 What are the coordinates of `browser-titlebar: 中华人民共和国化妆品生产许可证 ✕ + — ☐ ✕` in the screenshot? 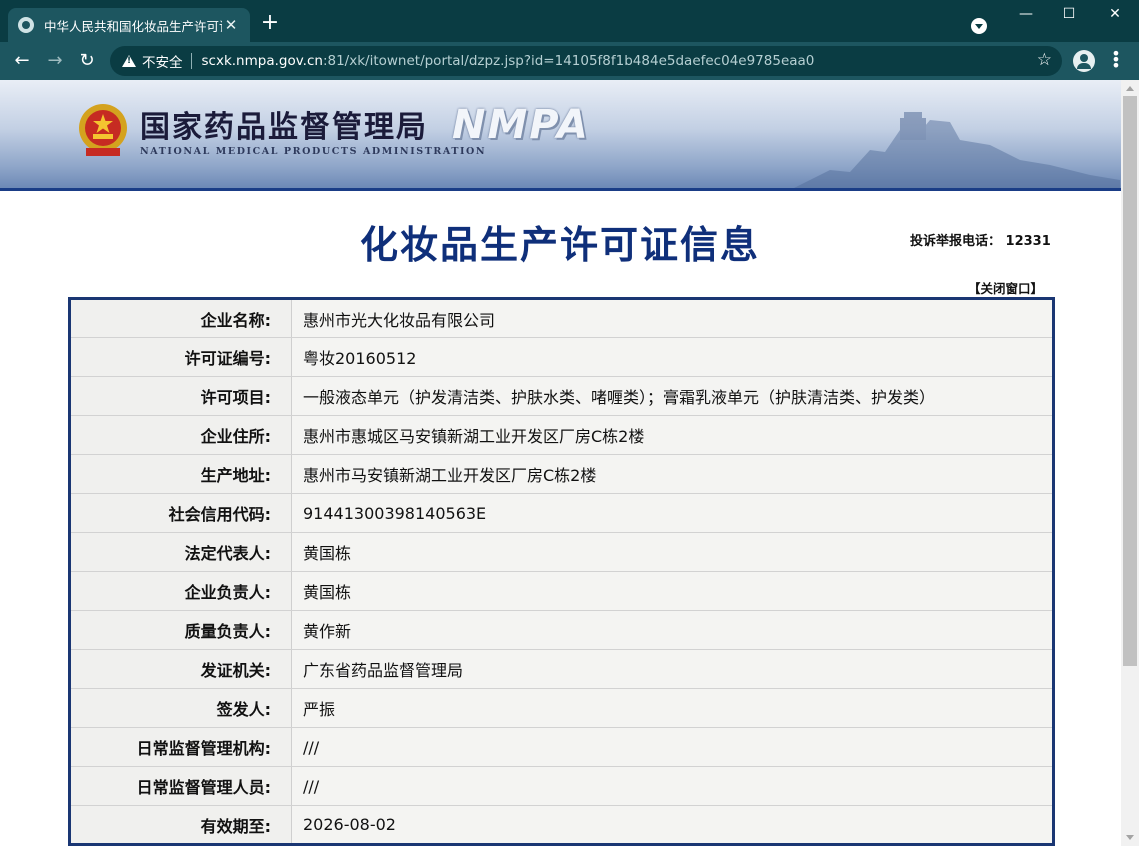 It's located at (569, 21).